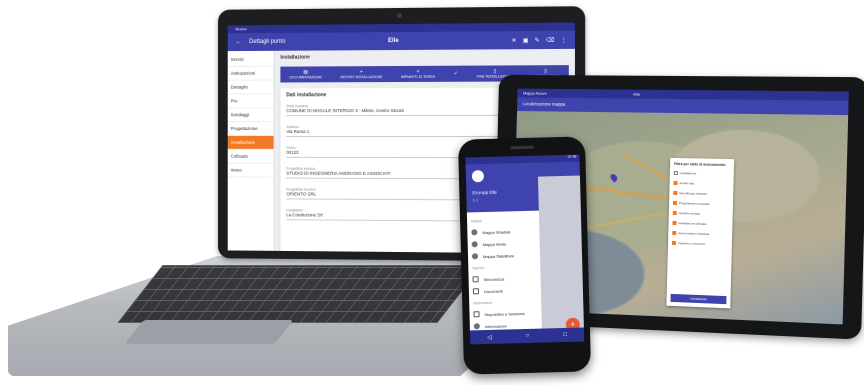 The height and width of the screenshot is (385, 864). I want to click on close-icon: ✕, so click(513, 40).